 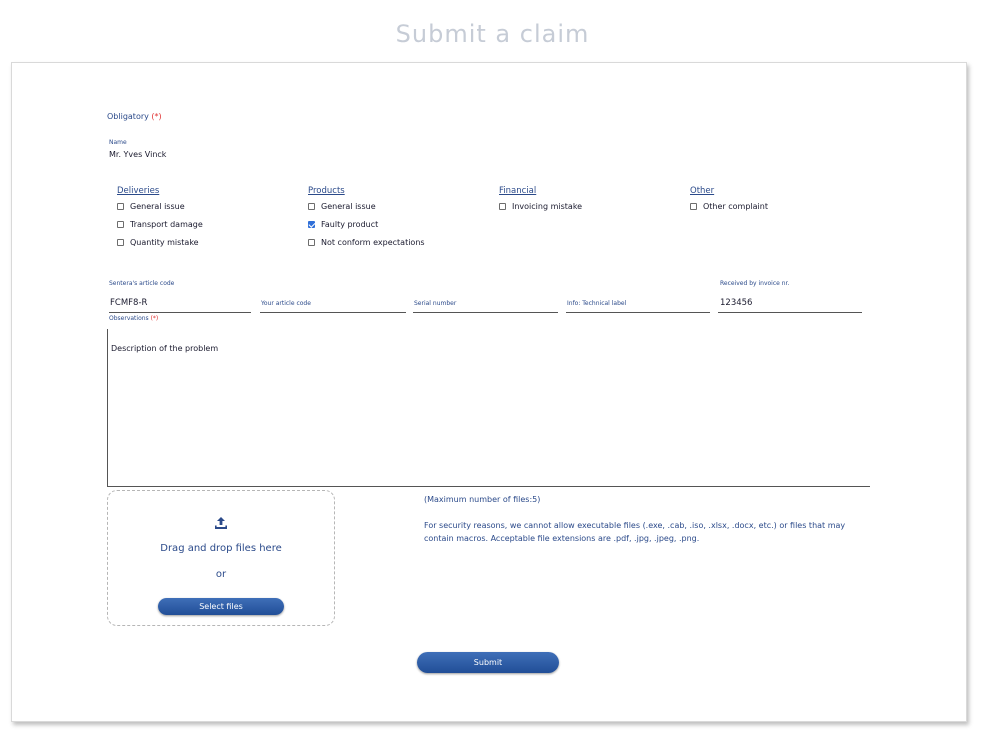 I want to click on observations-label-text: Observations, so click(x=129, y=318).